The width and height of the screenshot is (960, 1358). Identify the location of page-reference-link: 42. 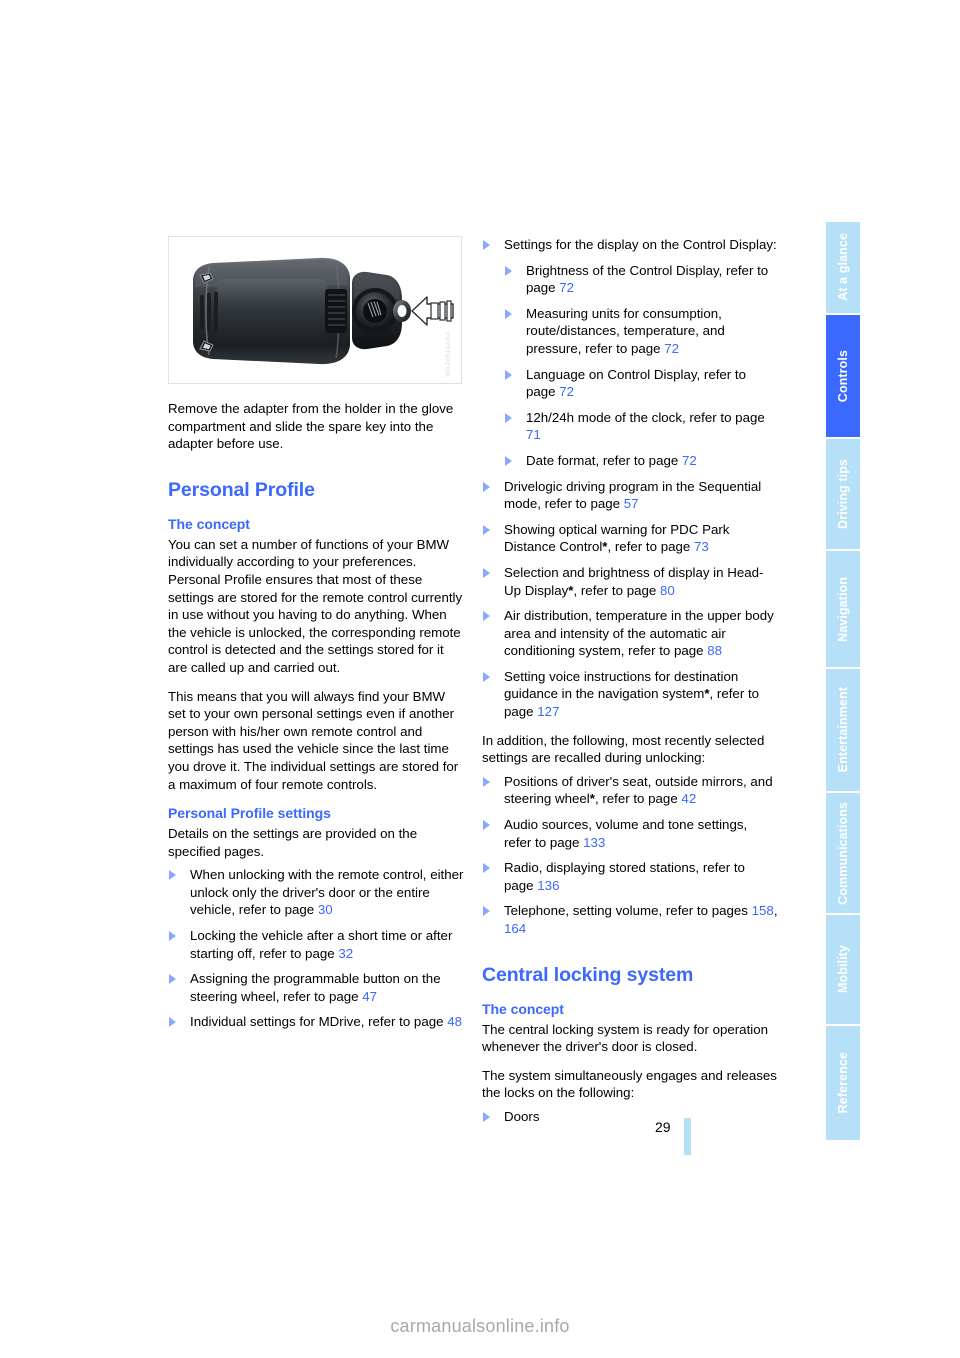
(688, 798).